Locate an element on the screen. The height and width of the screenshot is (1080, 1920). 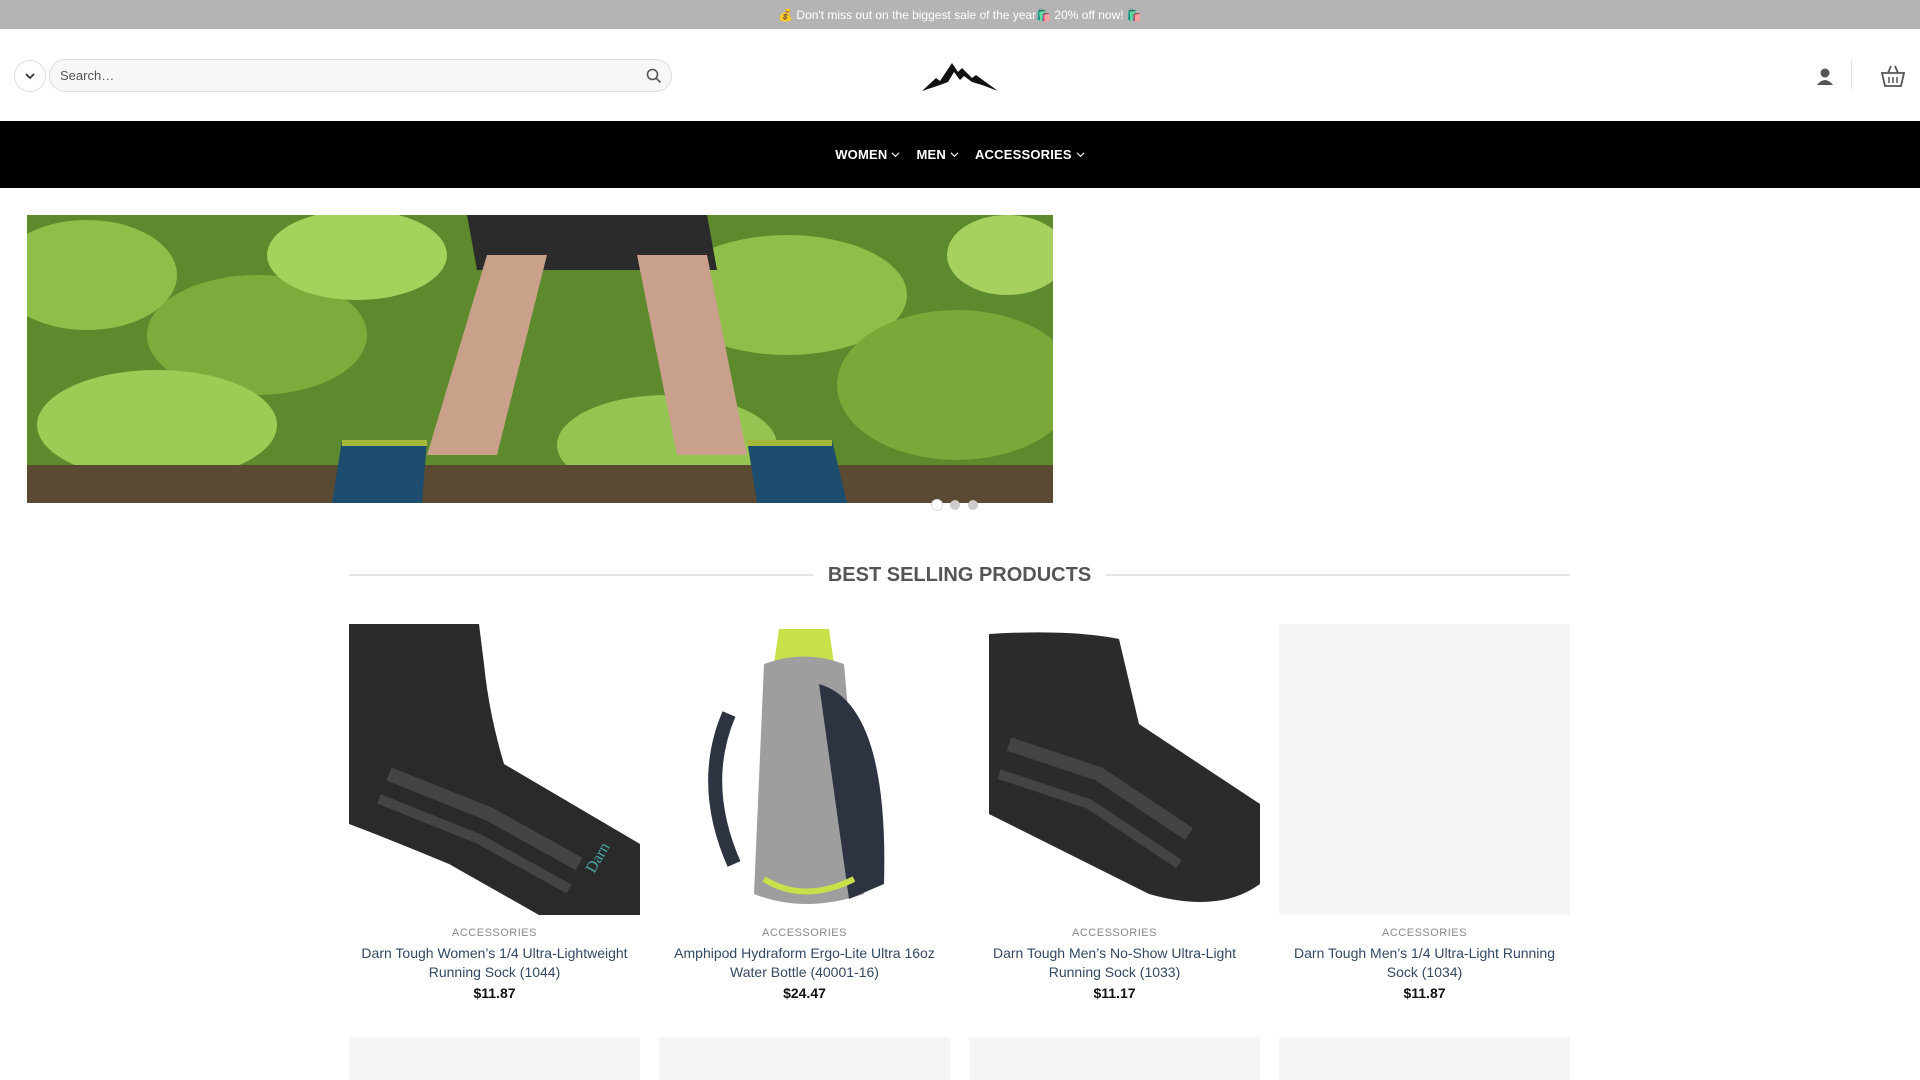
nav-label: ACCESSORIES is located at coordinates (1023, 154).